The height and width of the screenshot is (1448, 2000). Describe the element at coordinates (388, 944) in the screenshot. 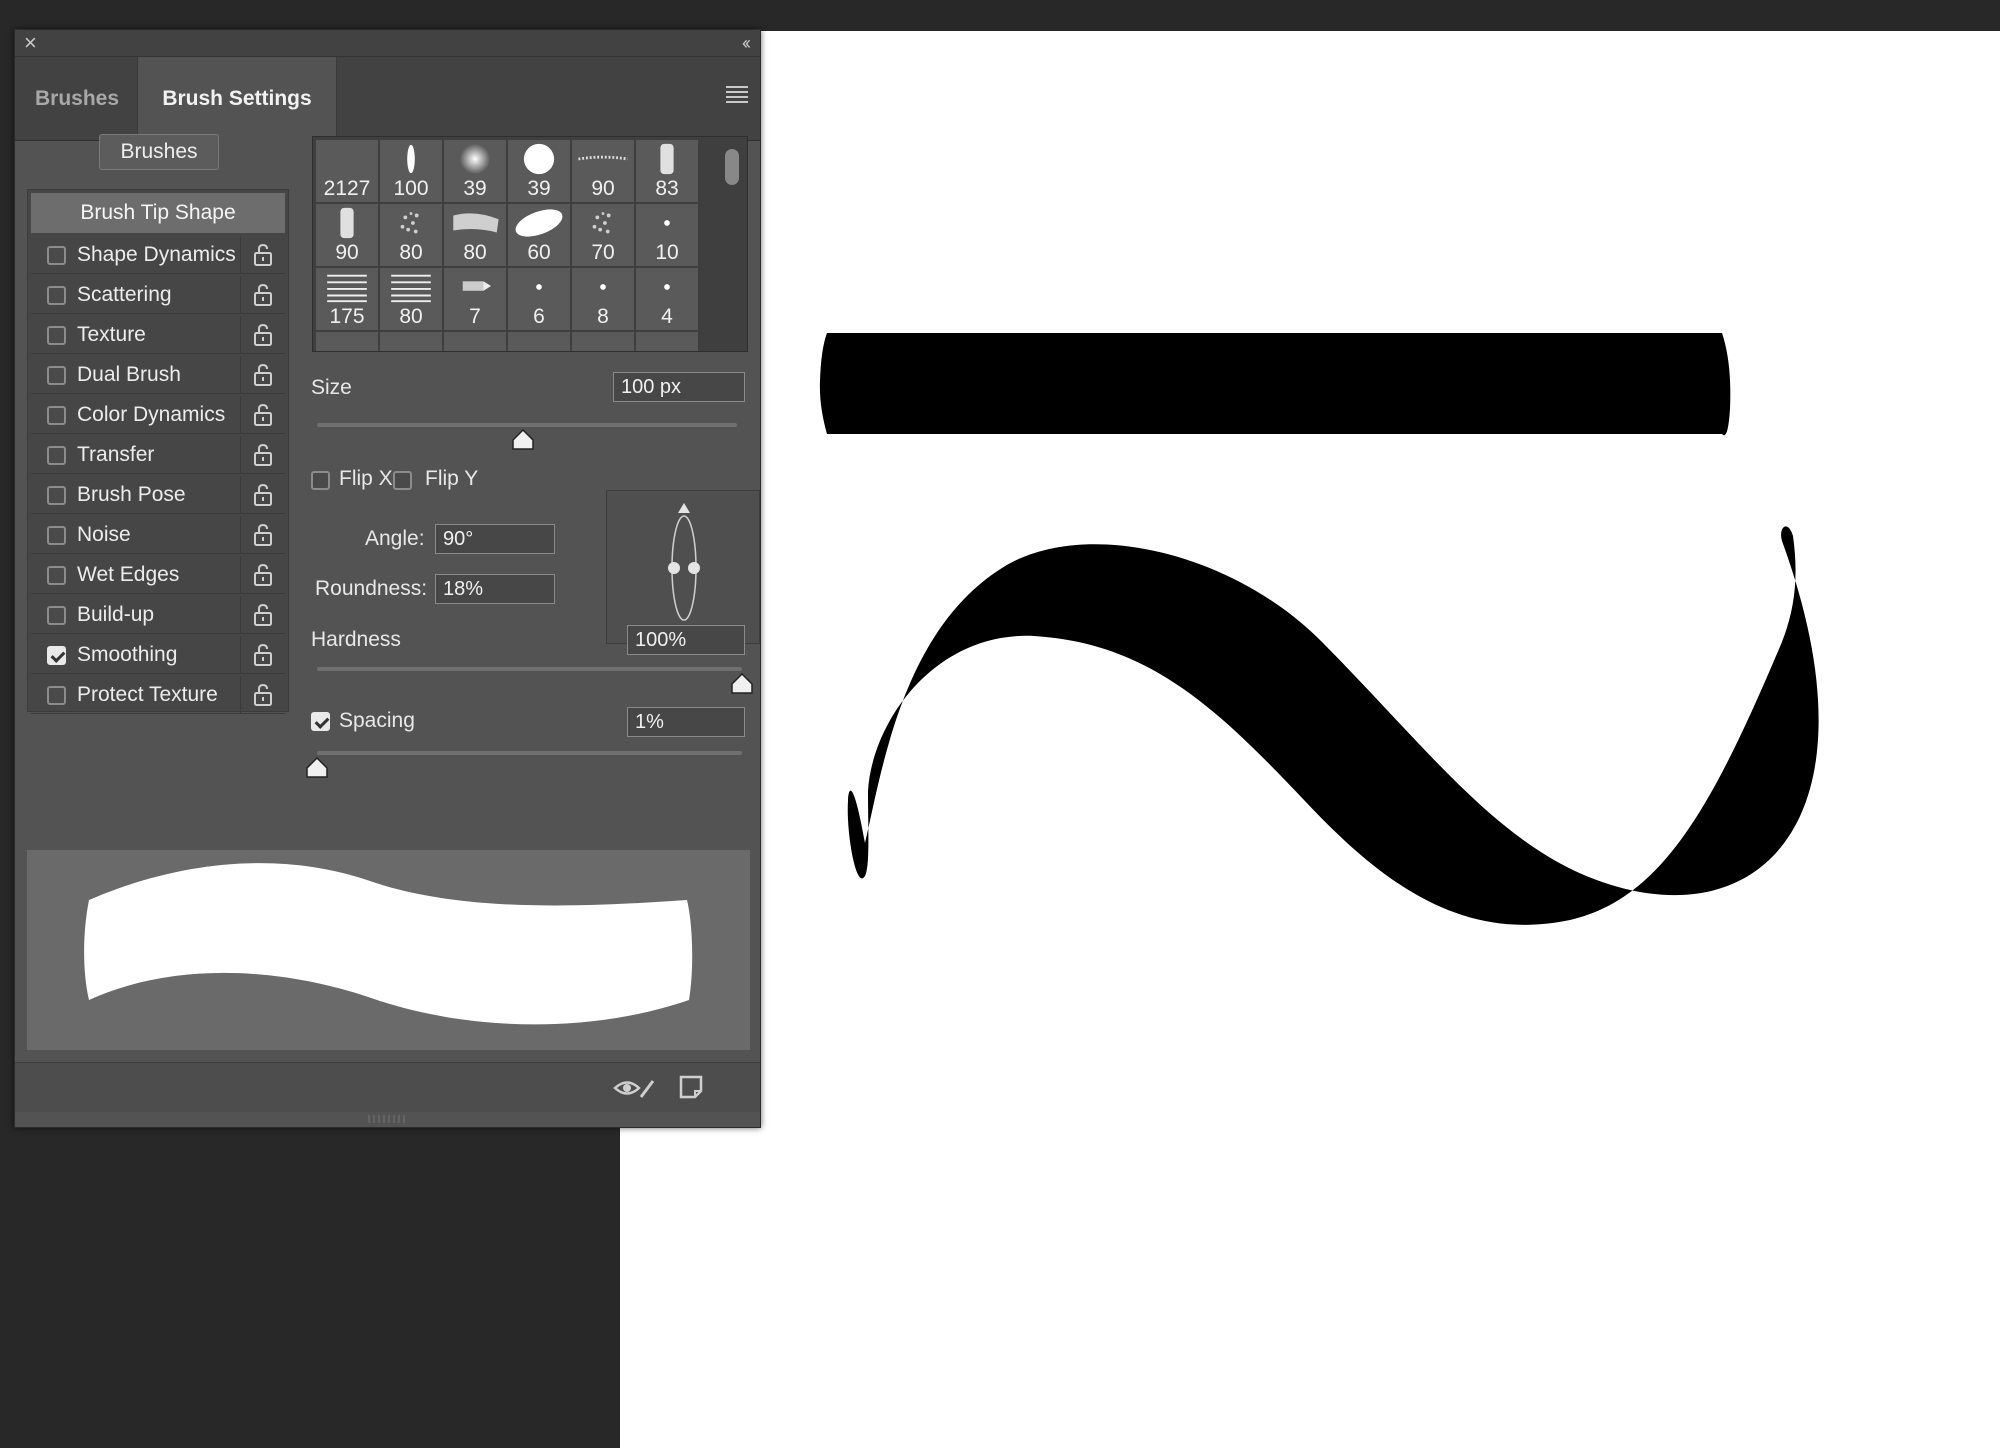

I see `preview-stroke` at that location.